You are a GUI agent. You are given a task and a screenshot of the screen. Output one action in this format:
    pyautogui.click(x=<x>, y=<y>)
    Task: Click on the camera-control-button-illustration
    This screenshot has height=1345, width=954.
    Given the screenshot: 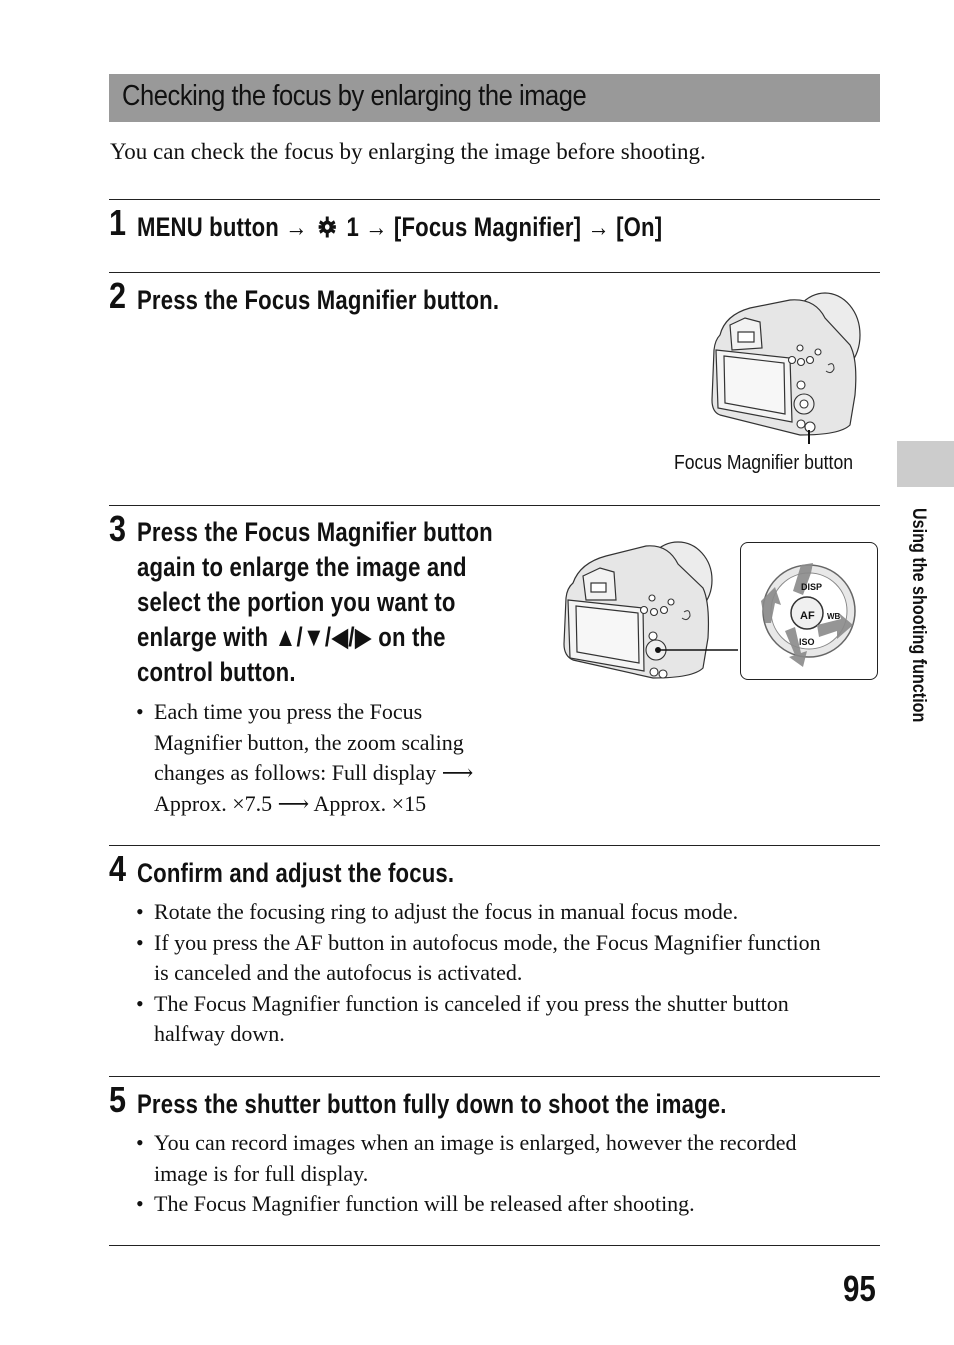 What is the action you would take?
    pyautogui.click(x=650, y=610)
    